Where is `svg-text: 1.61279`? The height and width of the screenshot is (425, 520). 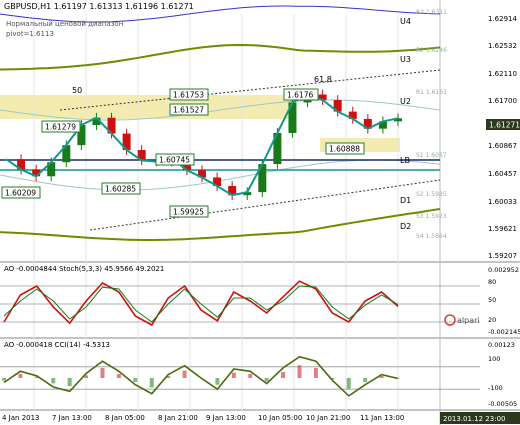
svg-text: 1.61279 is located at coordinates (60, 127).